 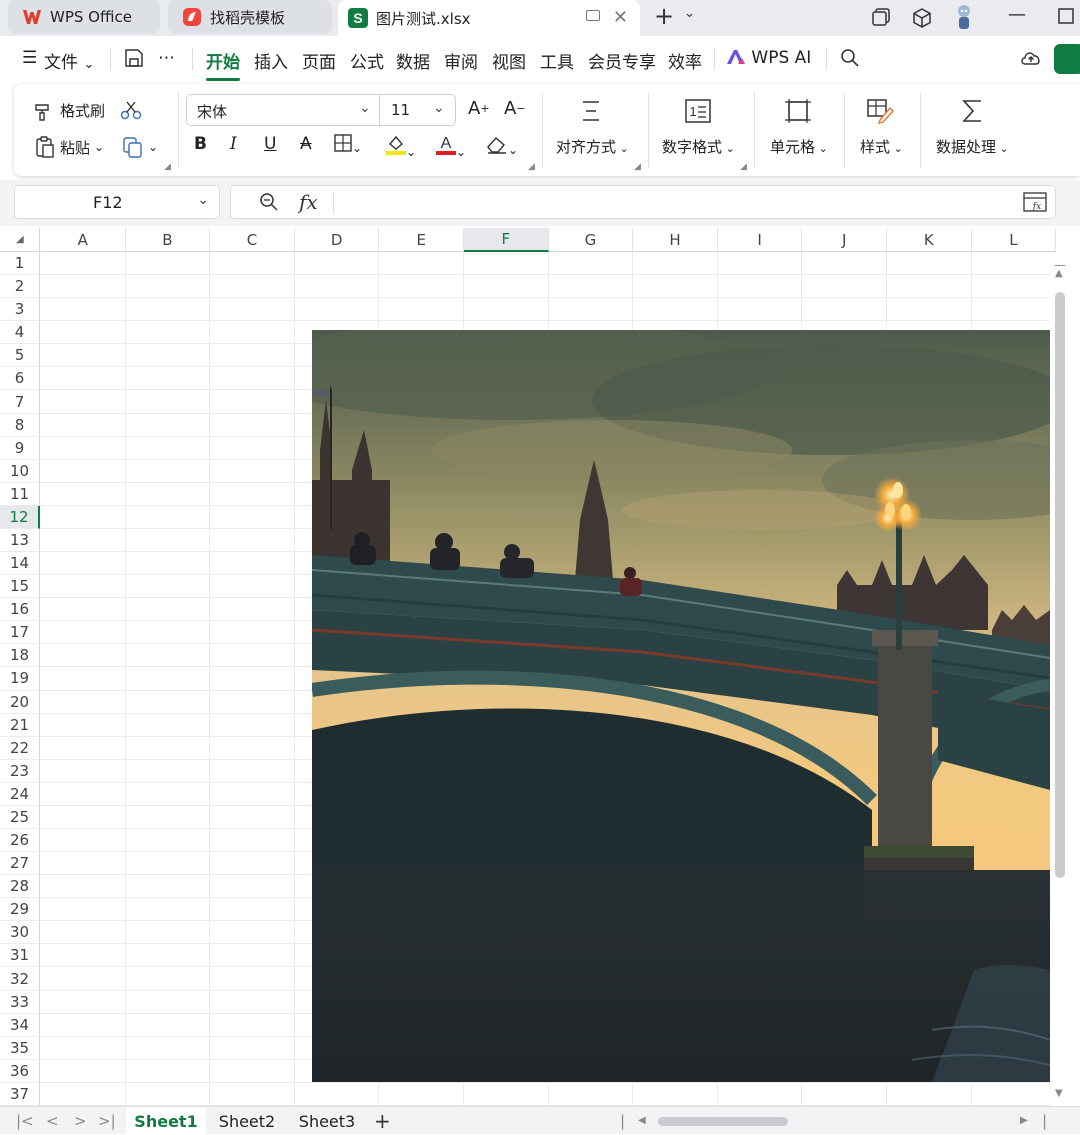 I want to click on row-header: 12, so click(x=20, y=517).